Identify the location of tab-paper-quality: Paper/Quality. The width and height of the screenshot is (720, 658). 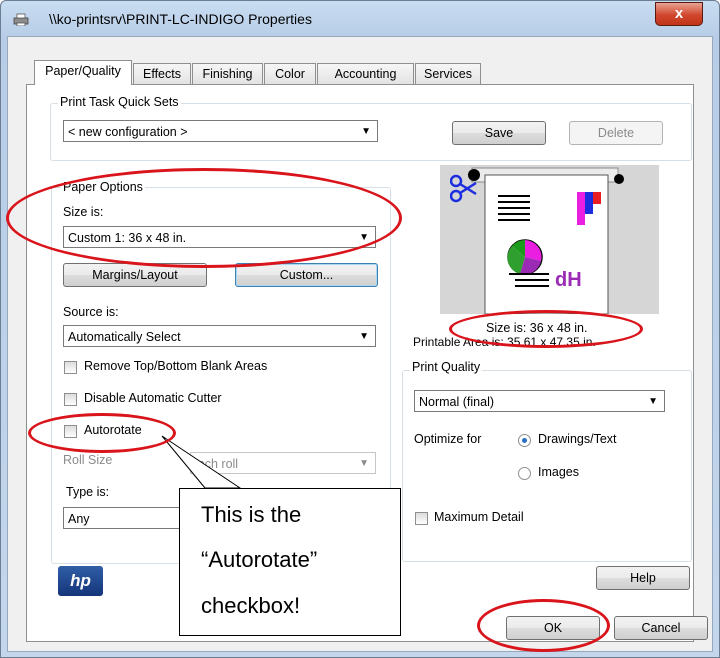
(83, 72).